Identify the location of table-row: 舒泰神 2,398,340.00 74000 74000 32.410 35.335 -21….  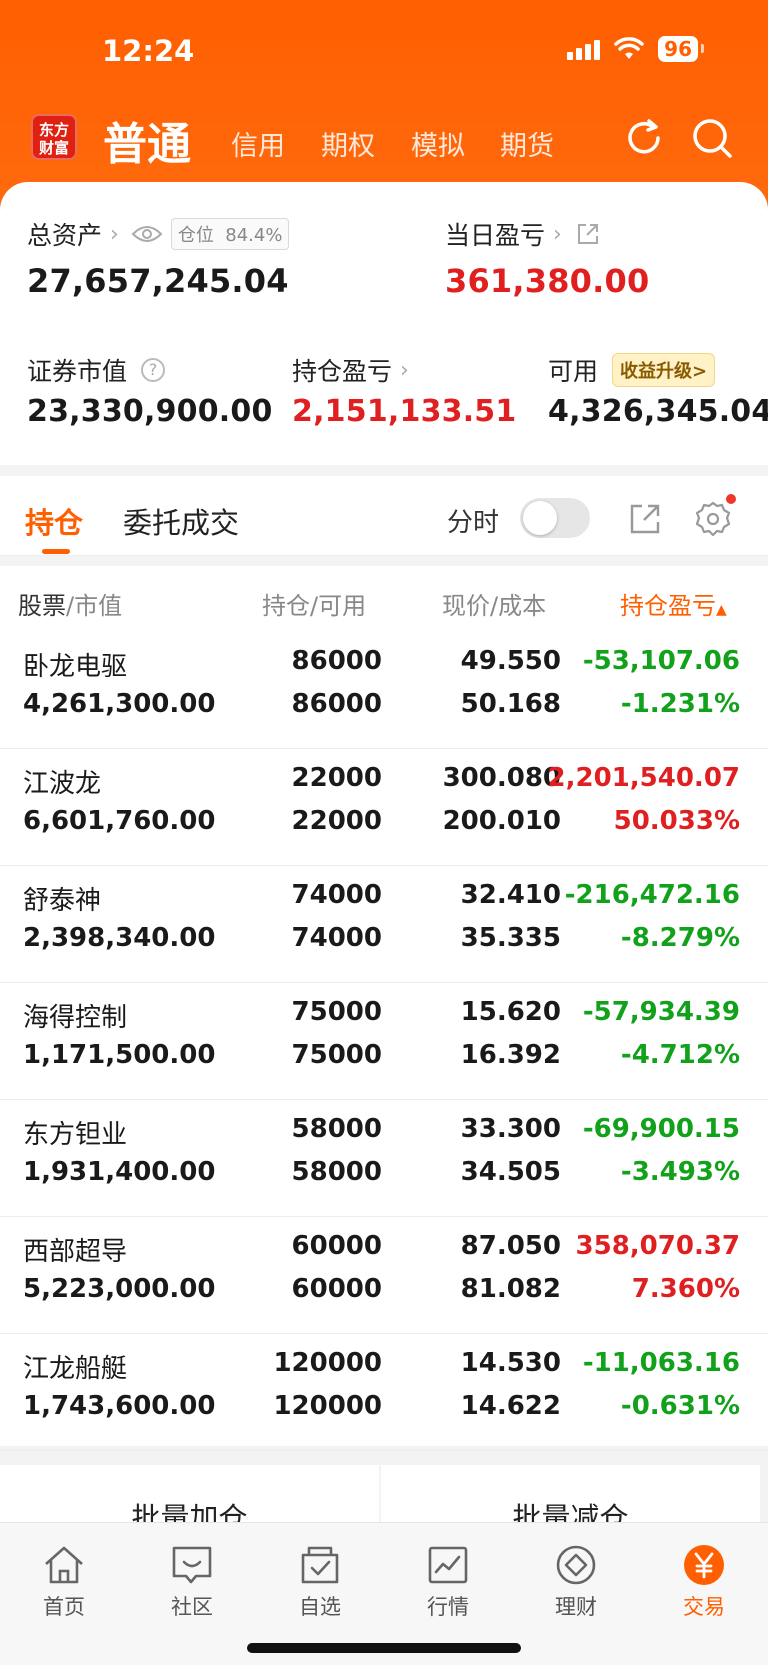
(384, 924).